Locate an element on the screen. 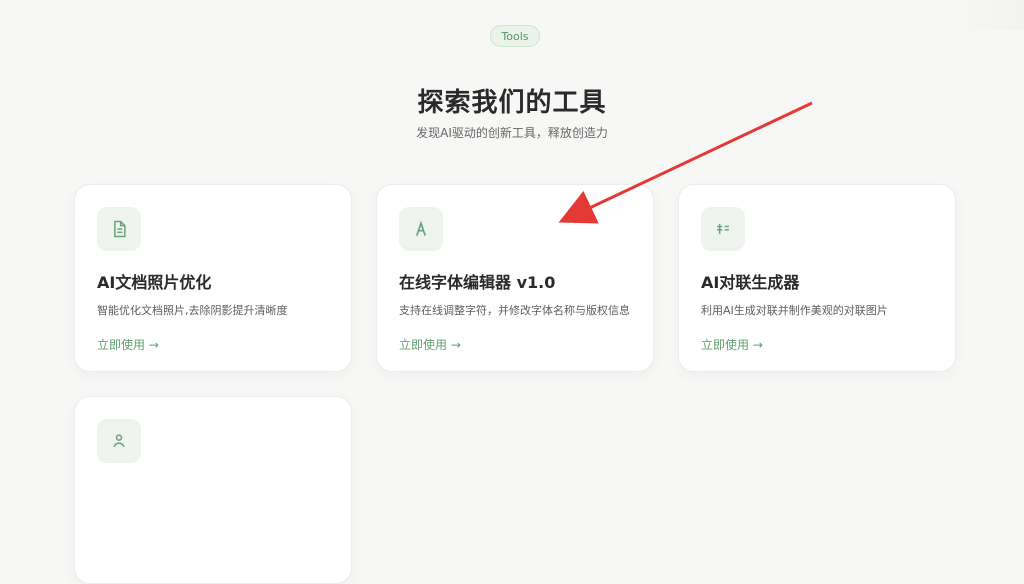  tools-badge: Tools is located at coordinates (515, 36).